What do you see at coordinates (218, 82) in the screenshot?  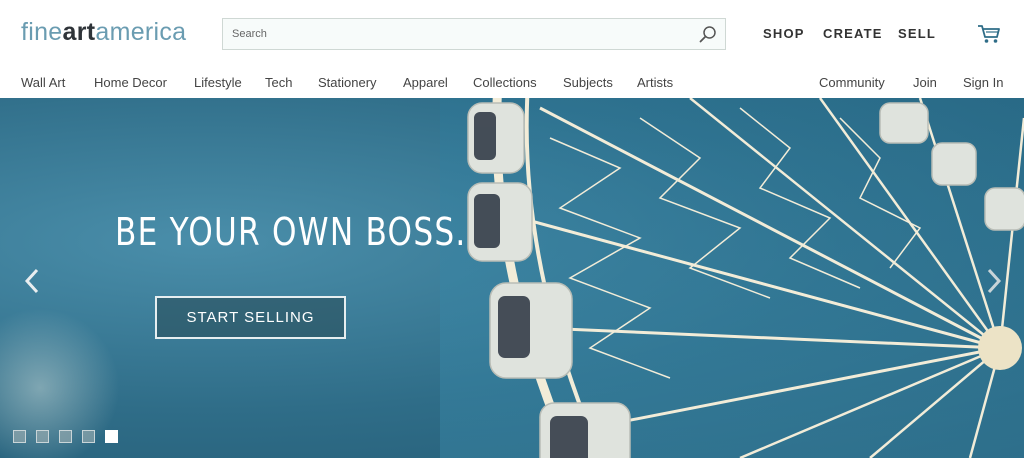 I see `category-lifestyle: Lifestyle` at bounding box center [218, 82].